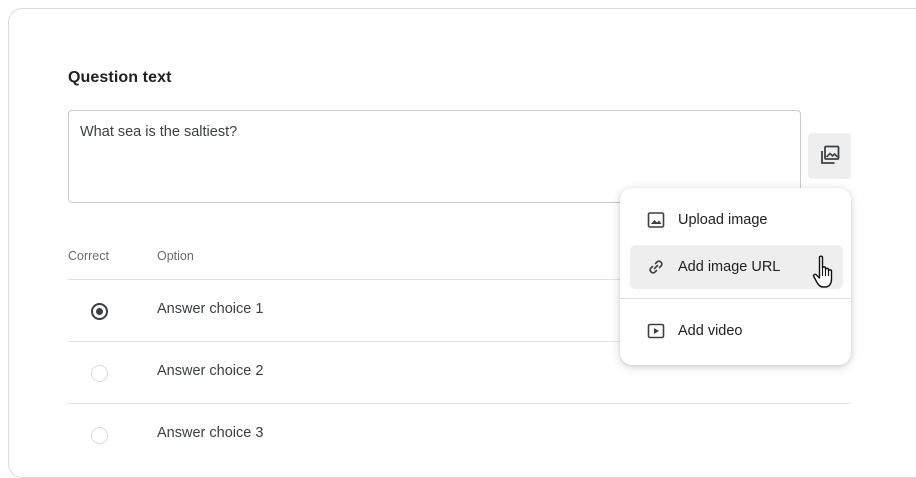 This screenshot has width=916, height=478. I want to click on table-row: Answer choice 3, so click(459, 435).